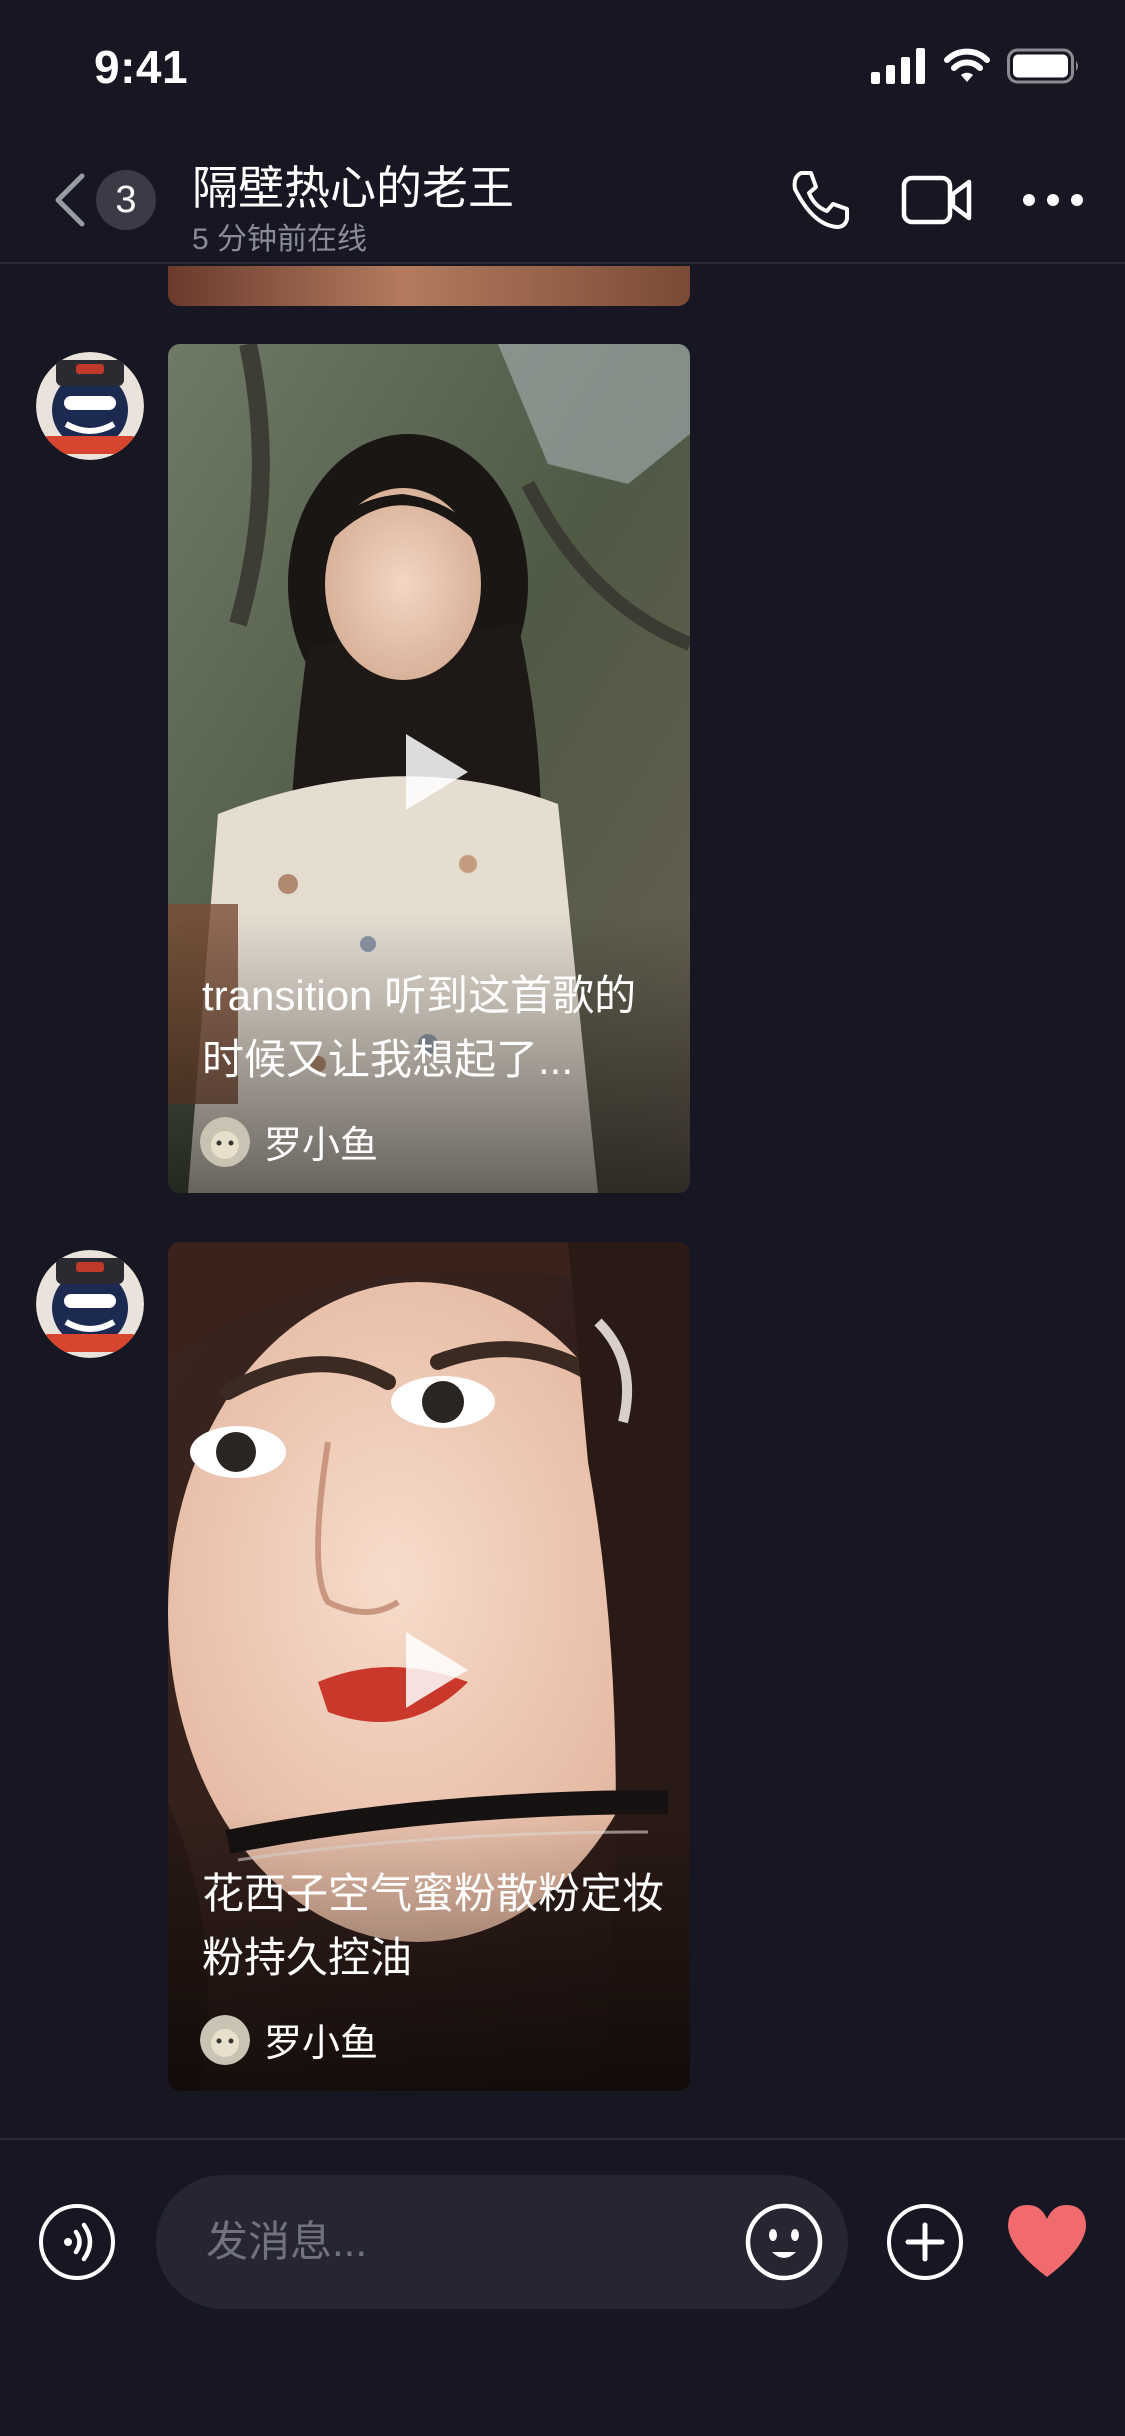 The width and height of the screenshot is (1125, 2436). Describe the element at coordinates (433, 1925) in the screenshot. I see `video-title: 花西子空气蜜粉散粉定妆粉持久控油` at that location.